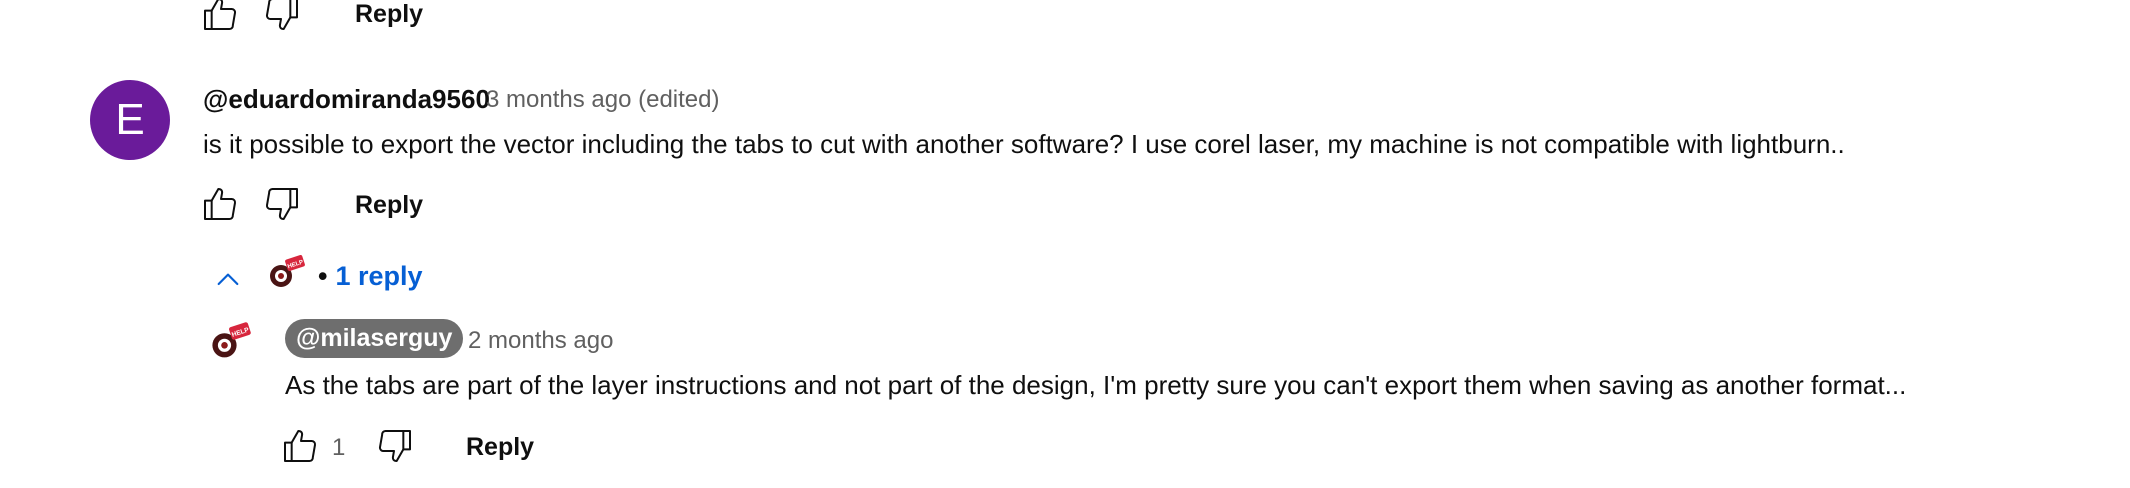  What do you see at coordinates (346, 99) in the screenshot?
I see `comment-author: @eduardomiranda9560` at bounding box center [346, 99].